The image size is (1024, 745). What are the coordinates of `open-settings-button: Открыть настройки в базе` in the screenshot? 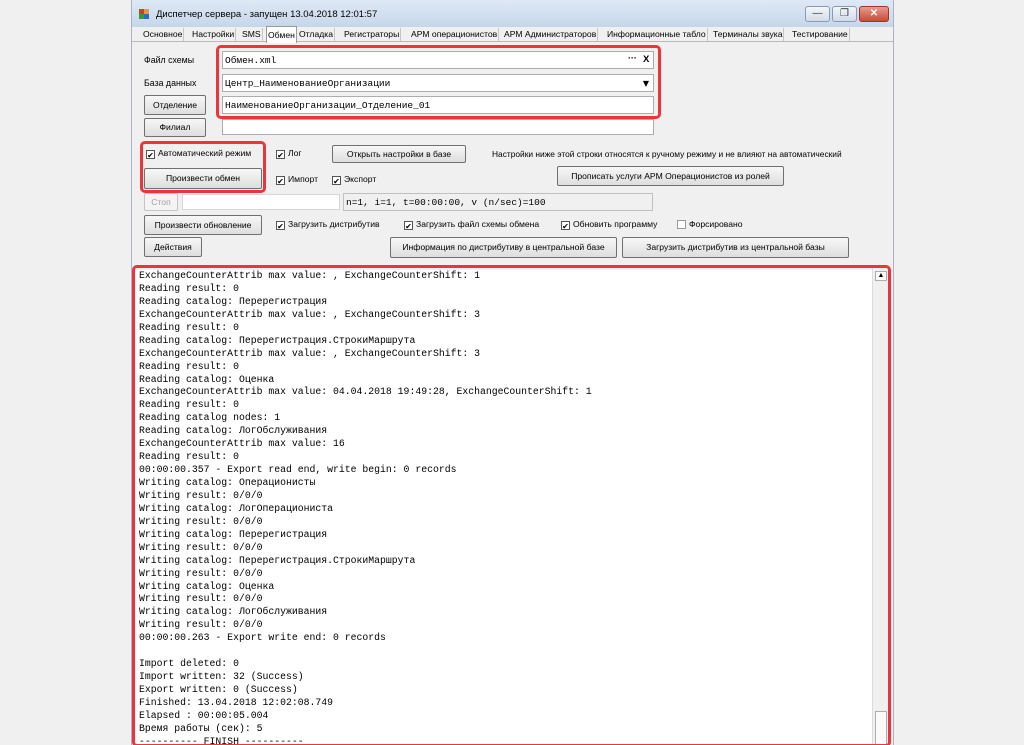 It's located at (399, 154).